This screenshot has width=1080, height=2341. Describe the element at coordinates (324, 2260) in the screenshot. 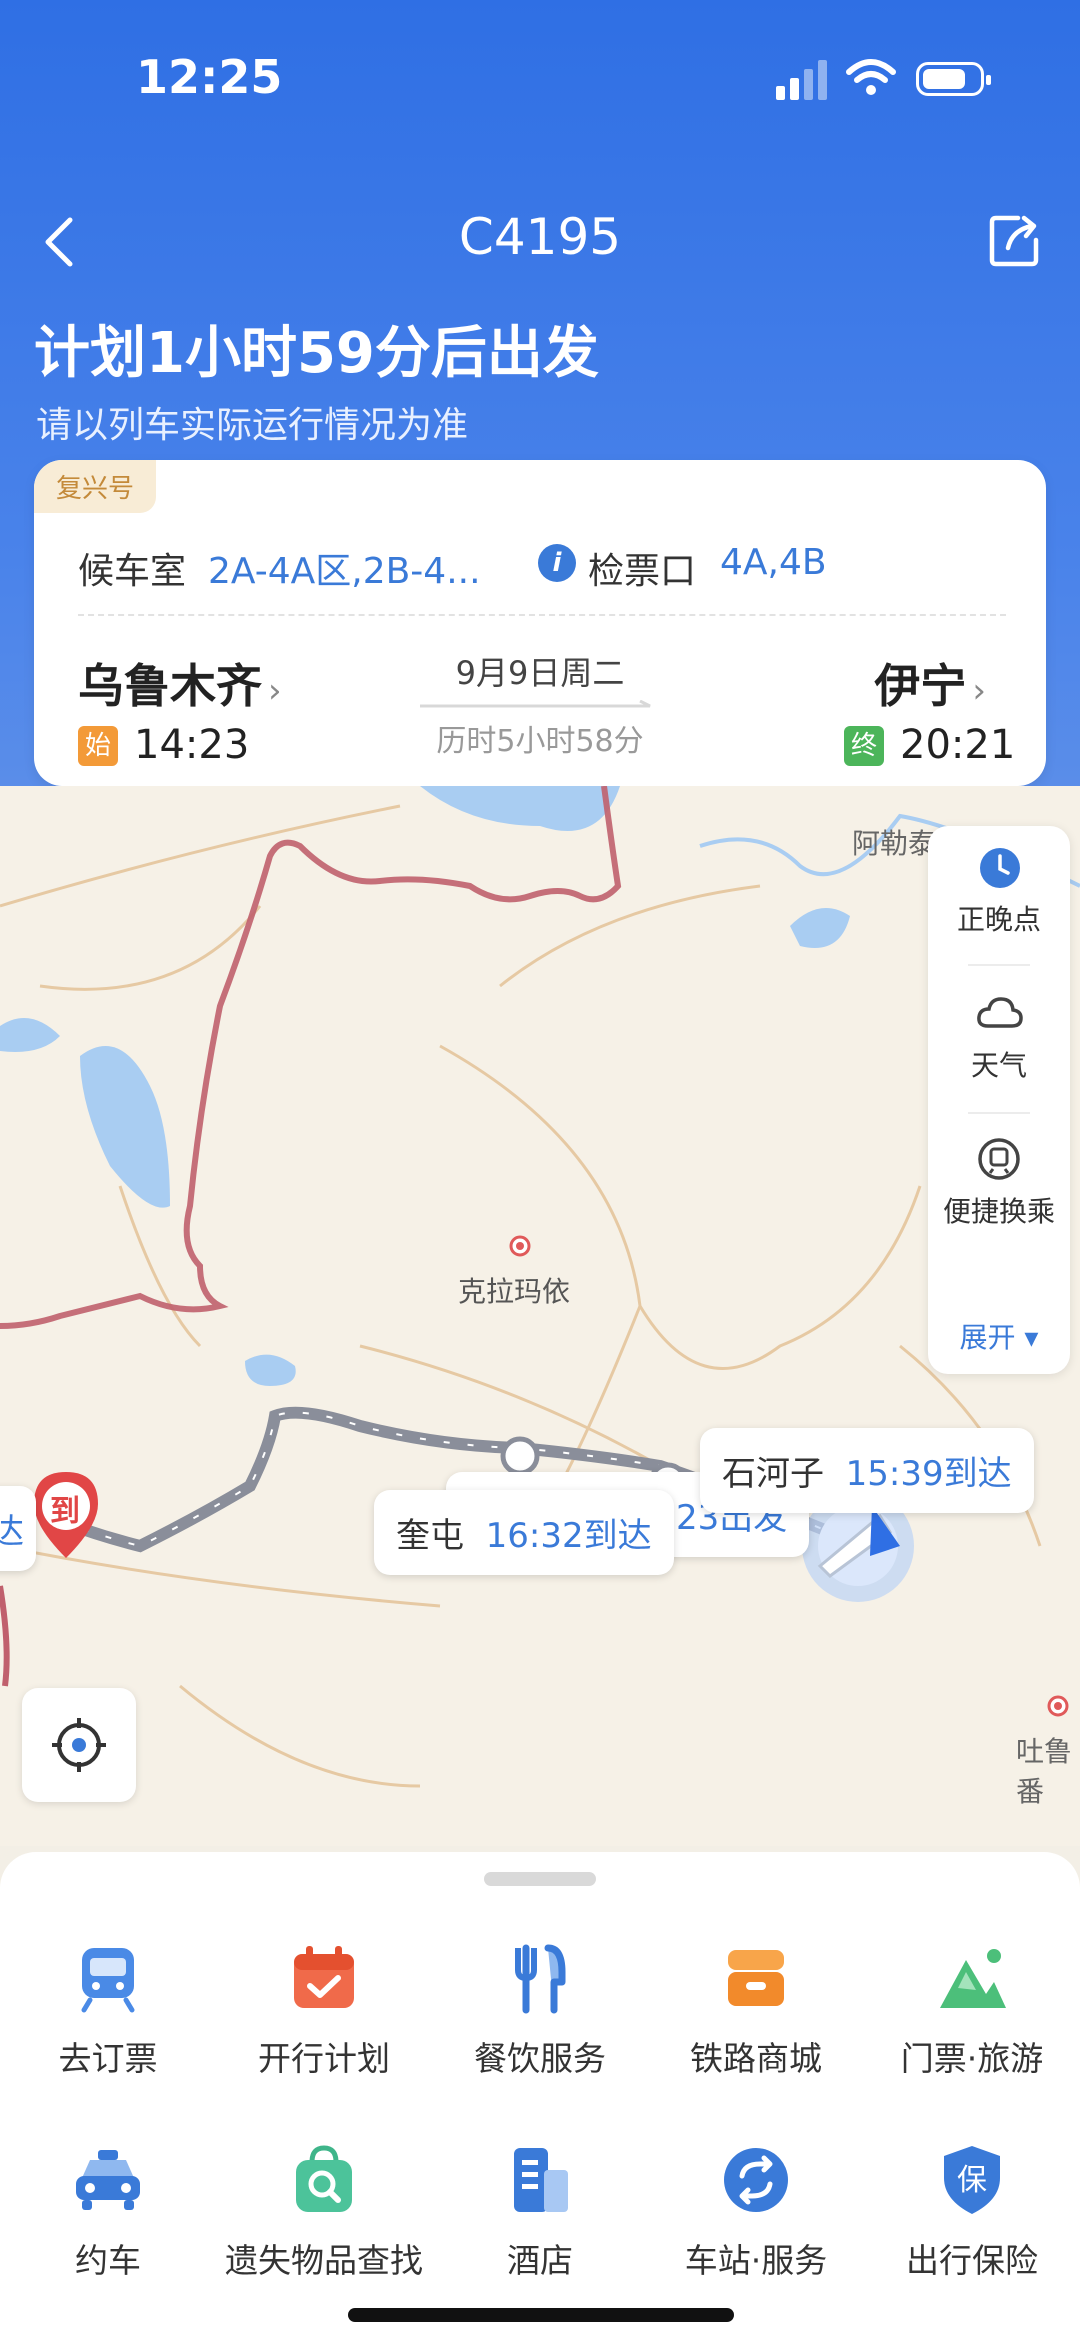

I see `service-label: 遗失物品查找` at that location.